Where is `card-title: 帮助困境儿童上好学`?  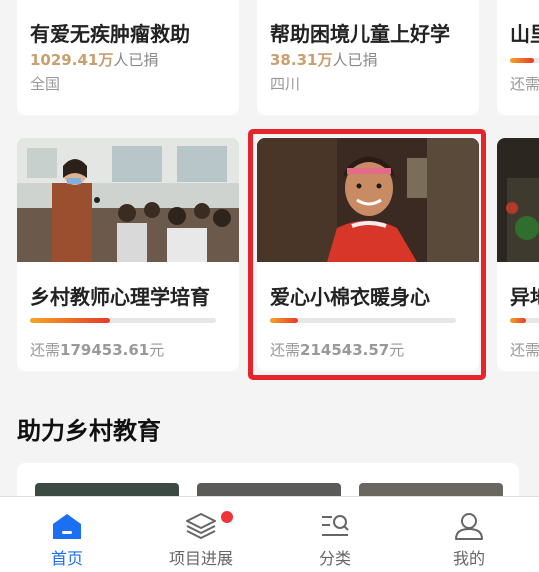
card-title: 帮助困境儿童上好学 is located at coordinates (360, 34).